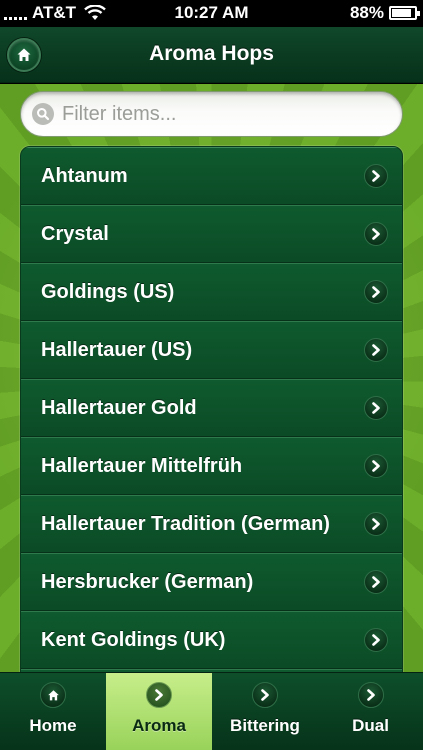 Image resolution: width=423 pixels, height=750 pixels. I want to click on list-item-label: Hallertauer (US), so click(117, 349).